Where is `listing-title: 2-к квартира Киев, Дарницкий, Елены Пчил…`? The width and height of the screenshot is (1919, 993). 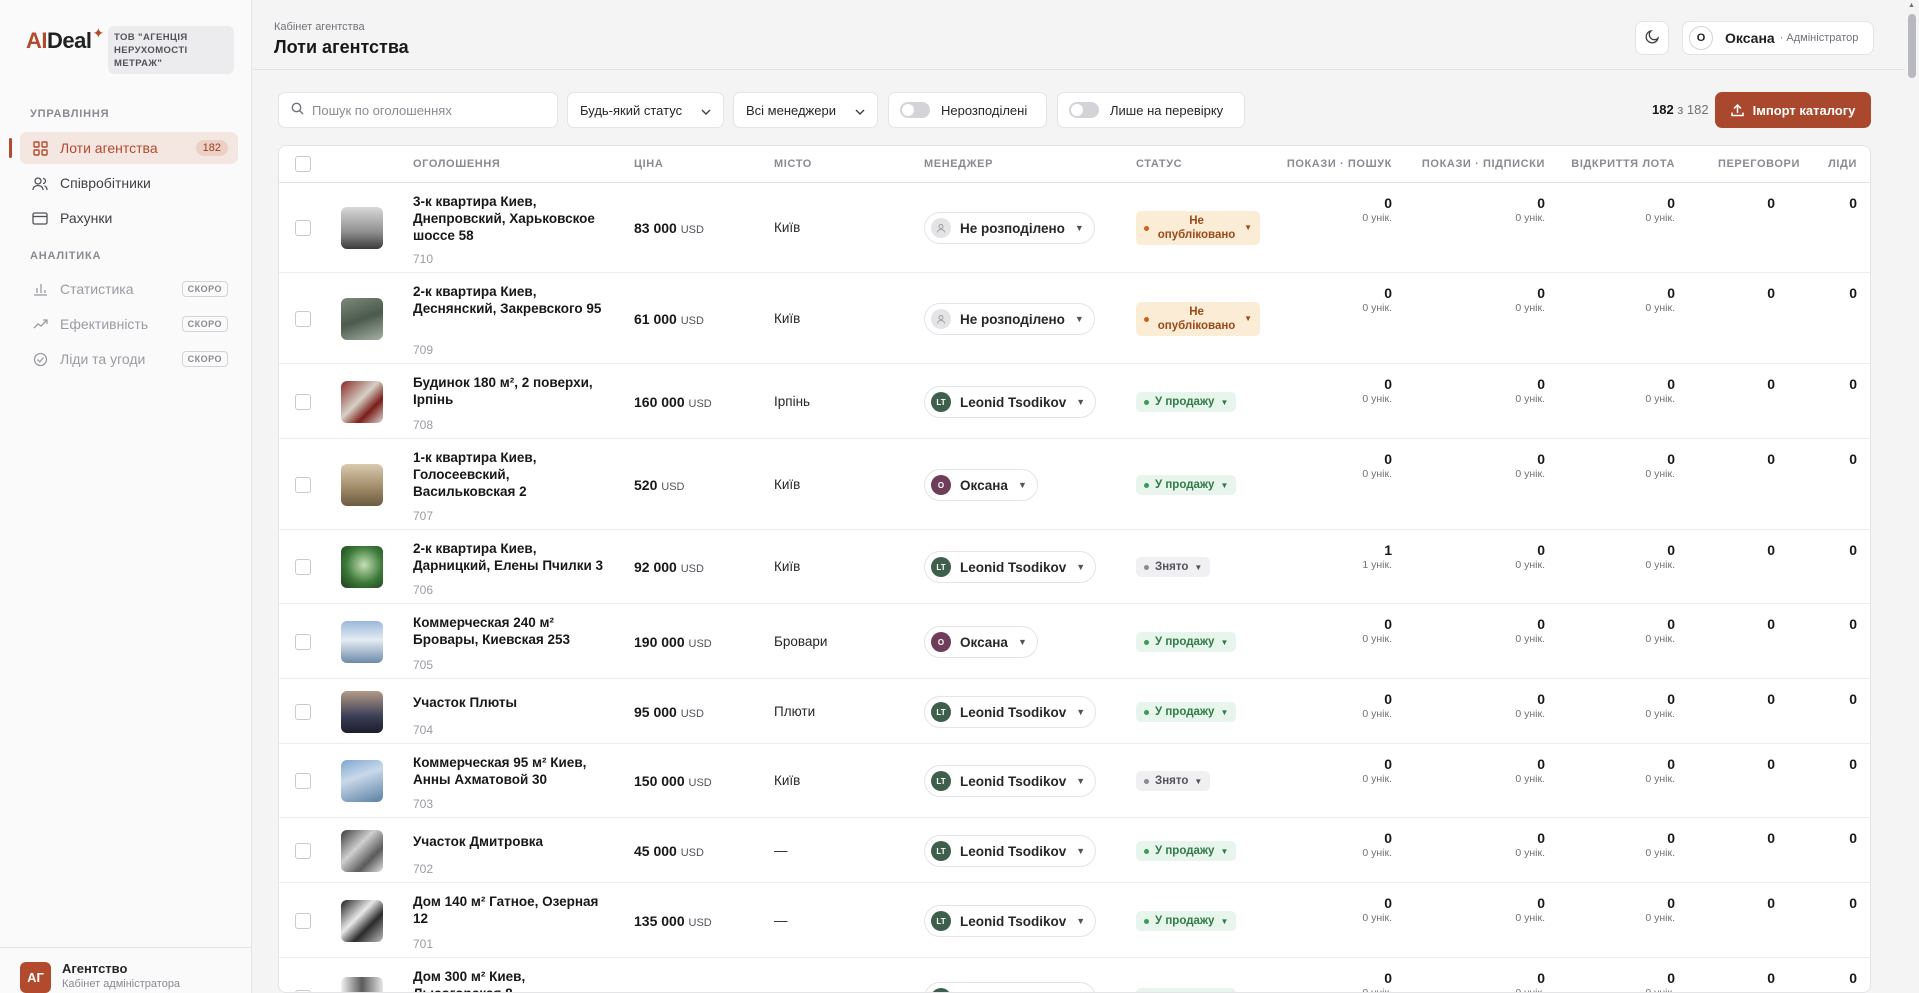 listing-title: 2-к квартира Киев, Дарницкий, Елены Пчил… is located at coordinates (512, 557).